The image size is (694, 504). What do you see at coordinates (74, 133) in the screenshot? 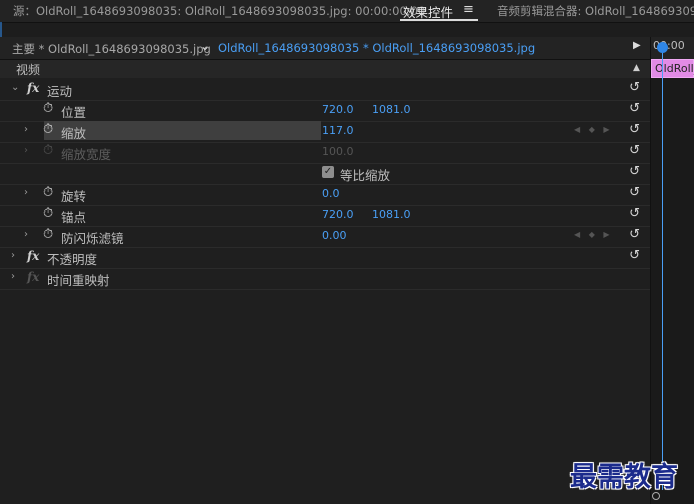
I see `property-label: 缩放` at bounding box center [74, 133].